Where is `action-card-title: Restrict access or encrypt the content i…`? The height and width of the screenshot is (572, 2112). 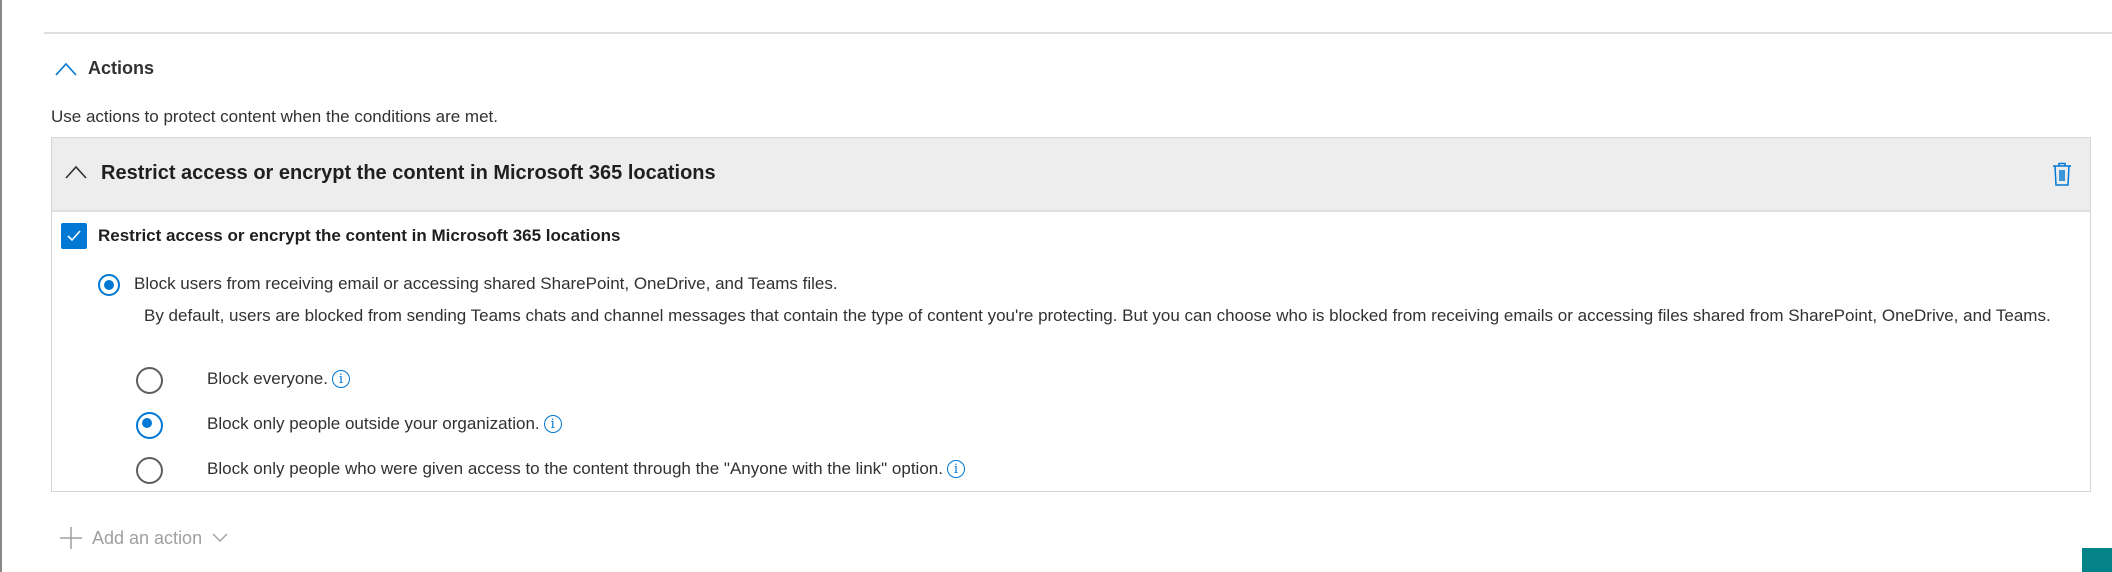
action-card-title: Restrict access or encrypt the content i… is located at coordinates (408, 173).